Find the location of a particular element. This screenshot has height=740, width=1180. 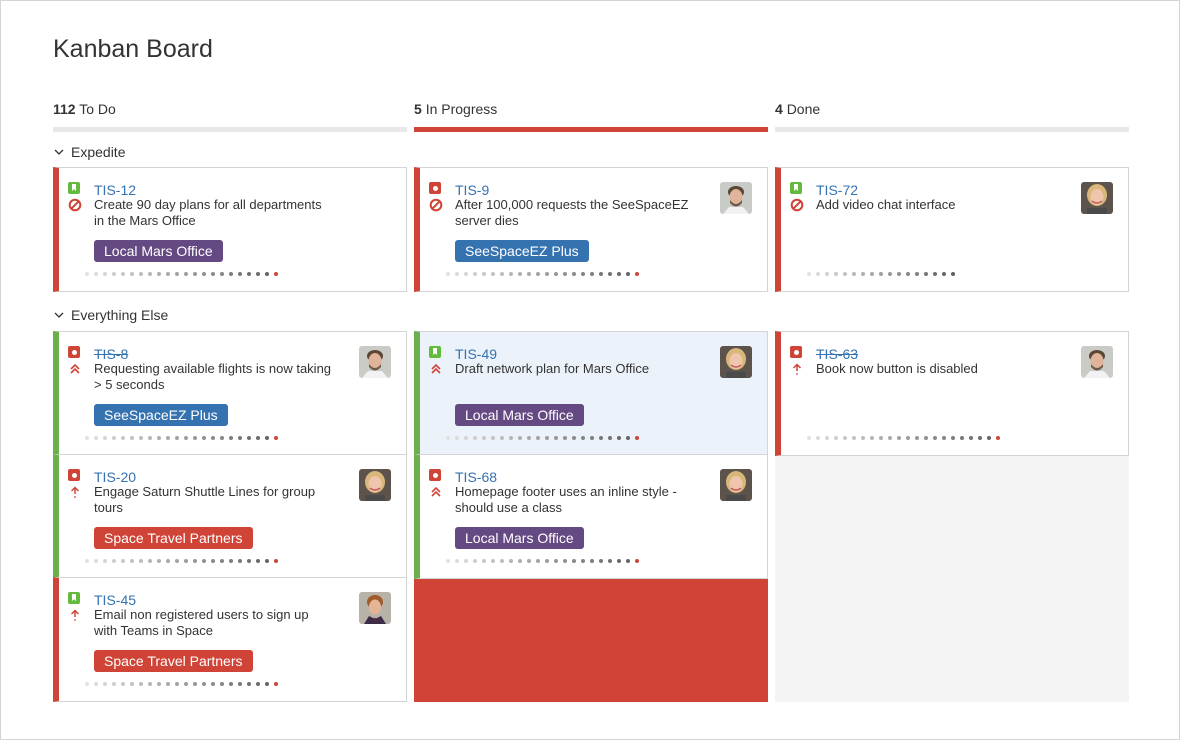

column-header-done: 4 Done is located at coordinates (797, 109).